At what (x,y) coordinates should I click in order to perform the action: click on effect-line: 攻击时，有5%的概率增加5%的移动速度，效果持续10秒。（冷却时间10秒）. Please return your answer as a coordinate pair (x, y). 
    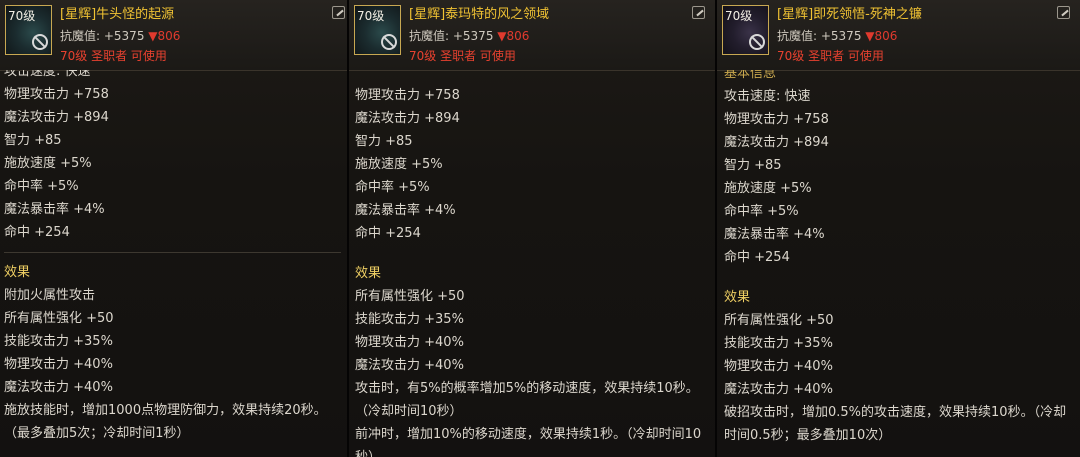
    Looking at the image, I should click on (527, 400).